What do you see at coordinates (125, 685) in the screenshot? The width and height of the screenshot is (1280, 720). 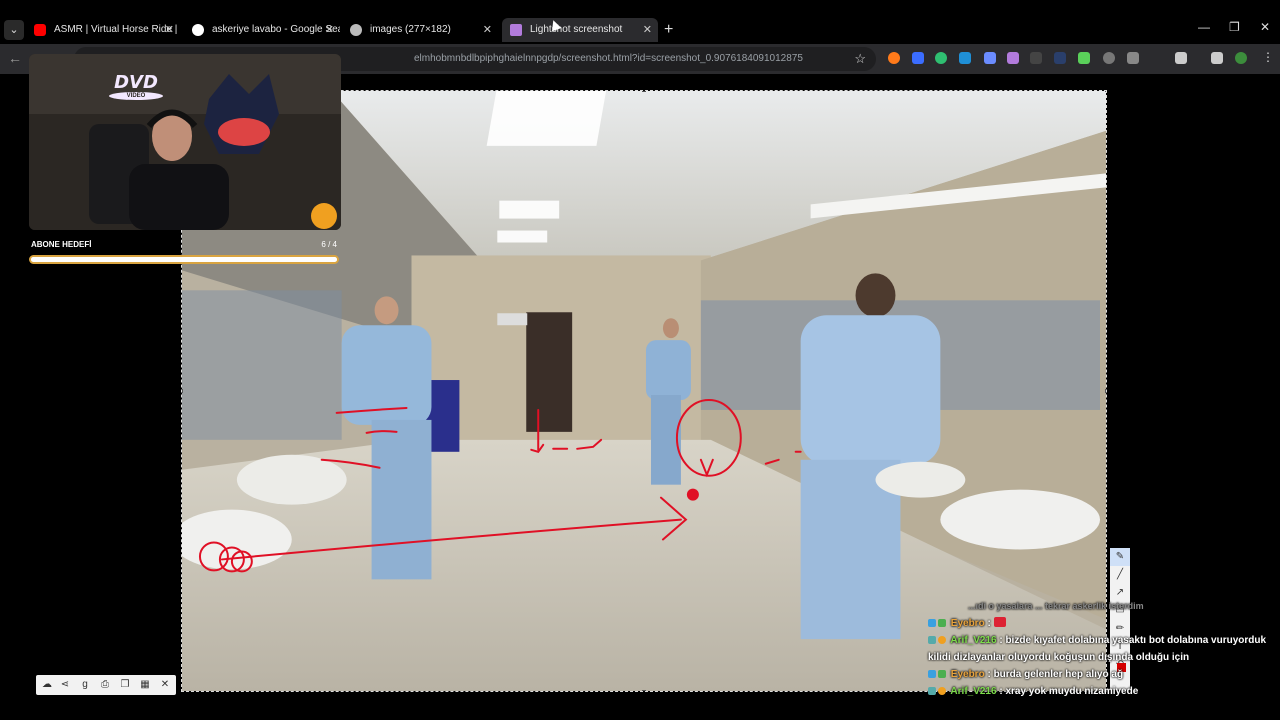 I see `copy-icon: ❐` at bounding box center [125, 685].